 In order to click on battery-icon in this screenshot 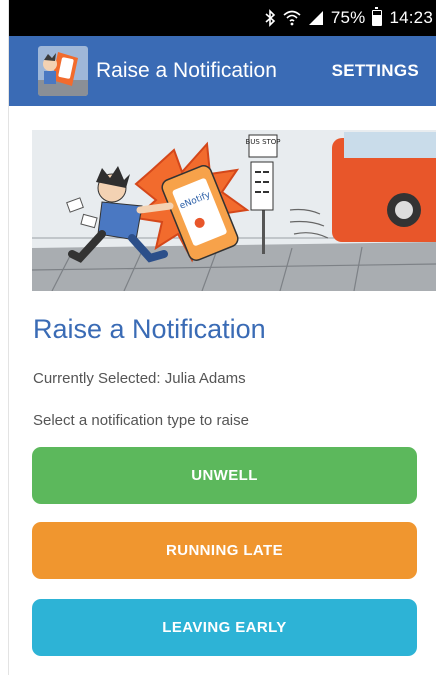, I will do `click(377, 16)`.